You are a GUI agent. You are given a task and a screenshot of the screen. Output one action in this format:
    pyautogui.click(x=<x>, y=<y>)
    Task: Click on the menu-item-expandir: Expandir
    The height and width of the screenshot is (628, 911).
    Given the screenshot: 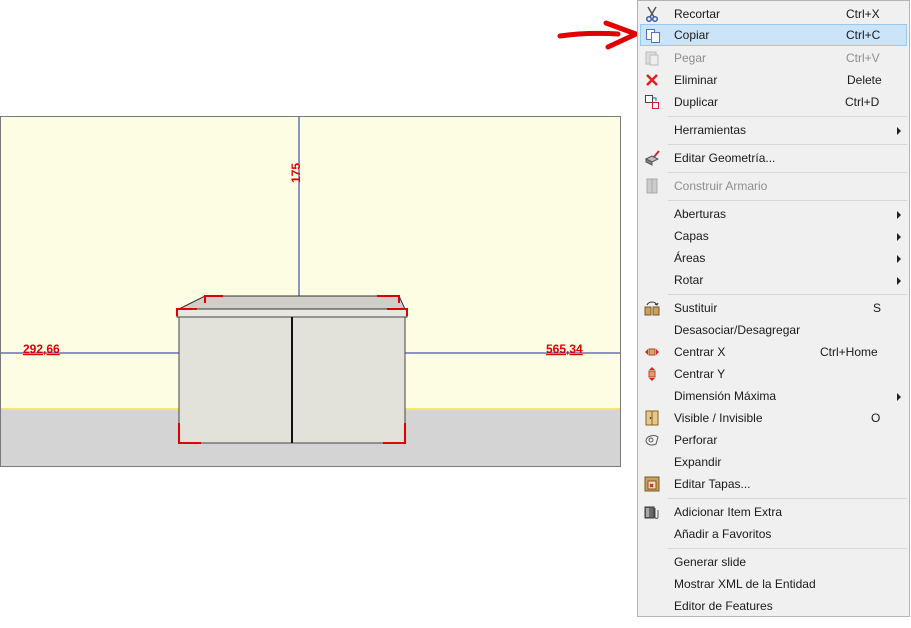 What is the action you would take?
    pyautogui.click(x=773, y=462)
    